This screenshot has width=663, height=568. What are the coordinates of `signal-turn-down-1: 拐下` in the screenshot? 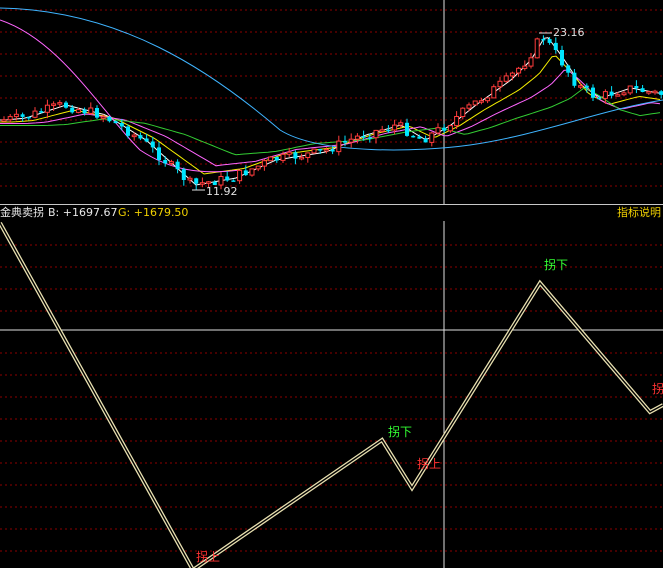 It's located at (400, 431).